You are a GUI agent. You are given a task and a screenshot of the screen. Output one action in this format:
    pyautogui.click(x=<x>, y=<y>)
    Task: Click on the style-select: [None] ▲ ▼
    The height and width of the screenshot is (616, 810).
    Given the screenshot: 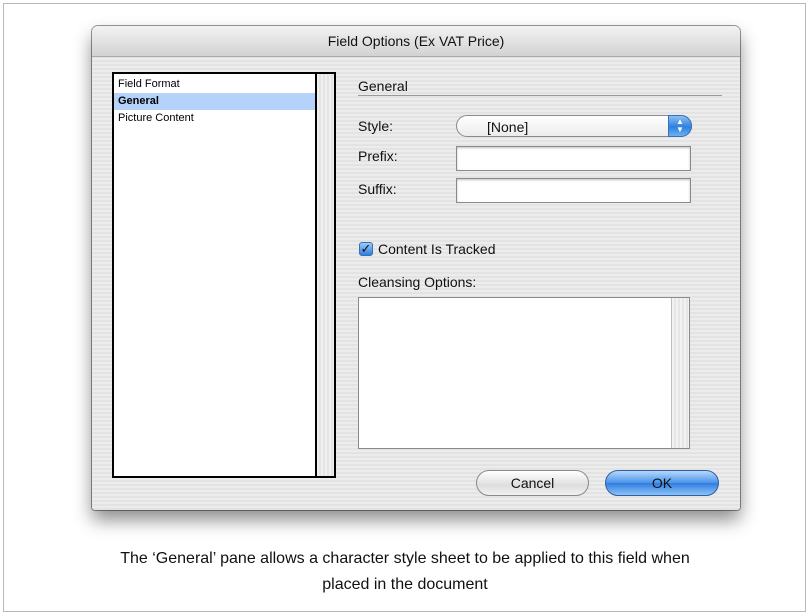 What is the action you would take?
    pyautogui.click(x=574, y=126)
    